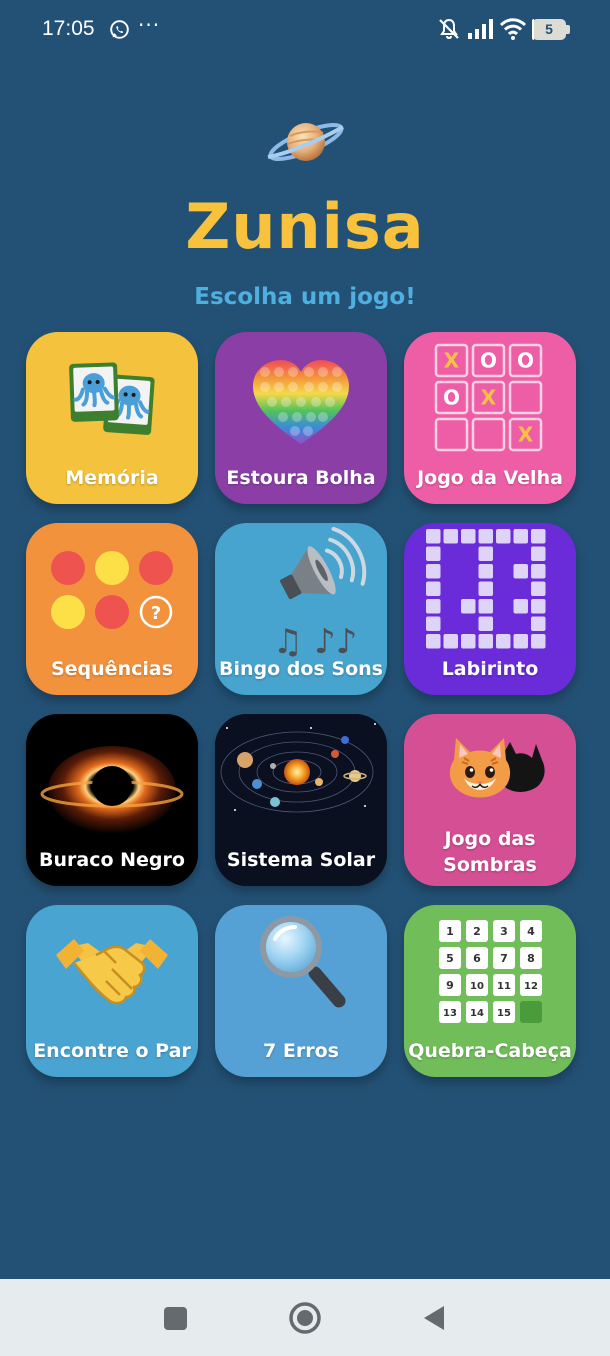 The width and height of the screenshot is (610, 1356). I want to click on game-tile-jogo-das-sombras: Jogo das Sombras, so click(490, 800).